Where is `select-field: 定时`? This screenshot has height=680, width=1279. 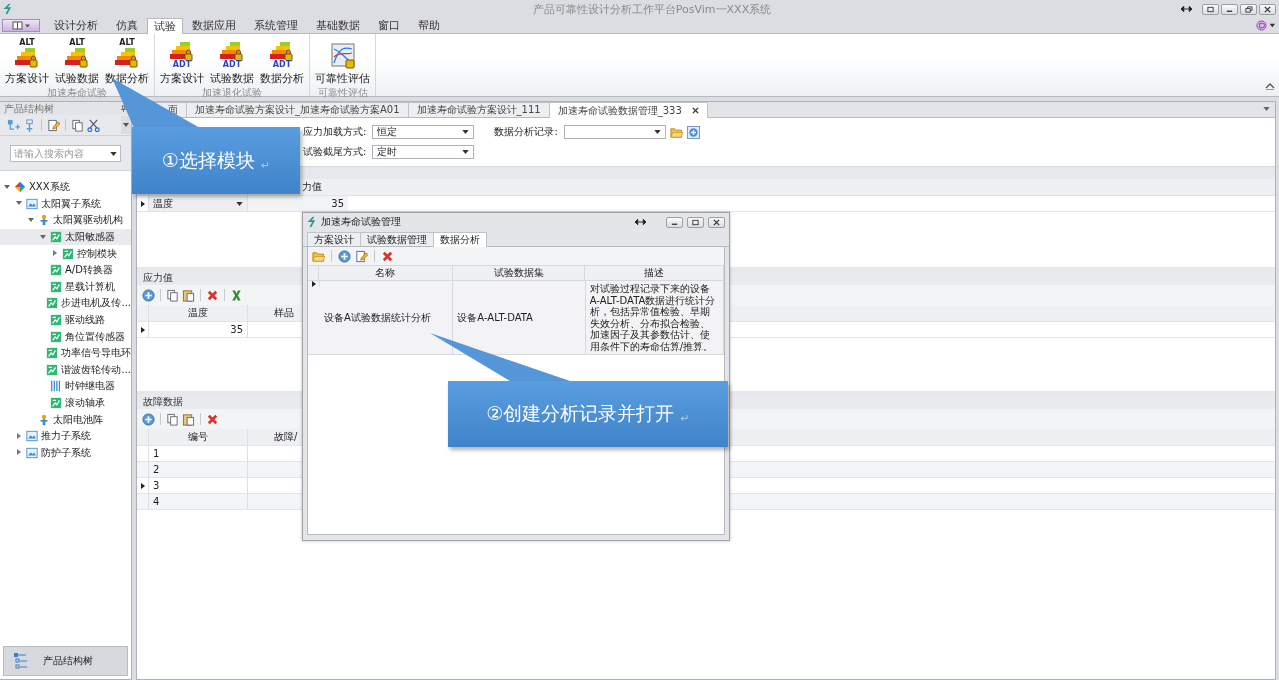 select-field: 定时 is located at coordinates (423, 152).